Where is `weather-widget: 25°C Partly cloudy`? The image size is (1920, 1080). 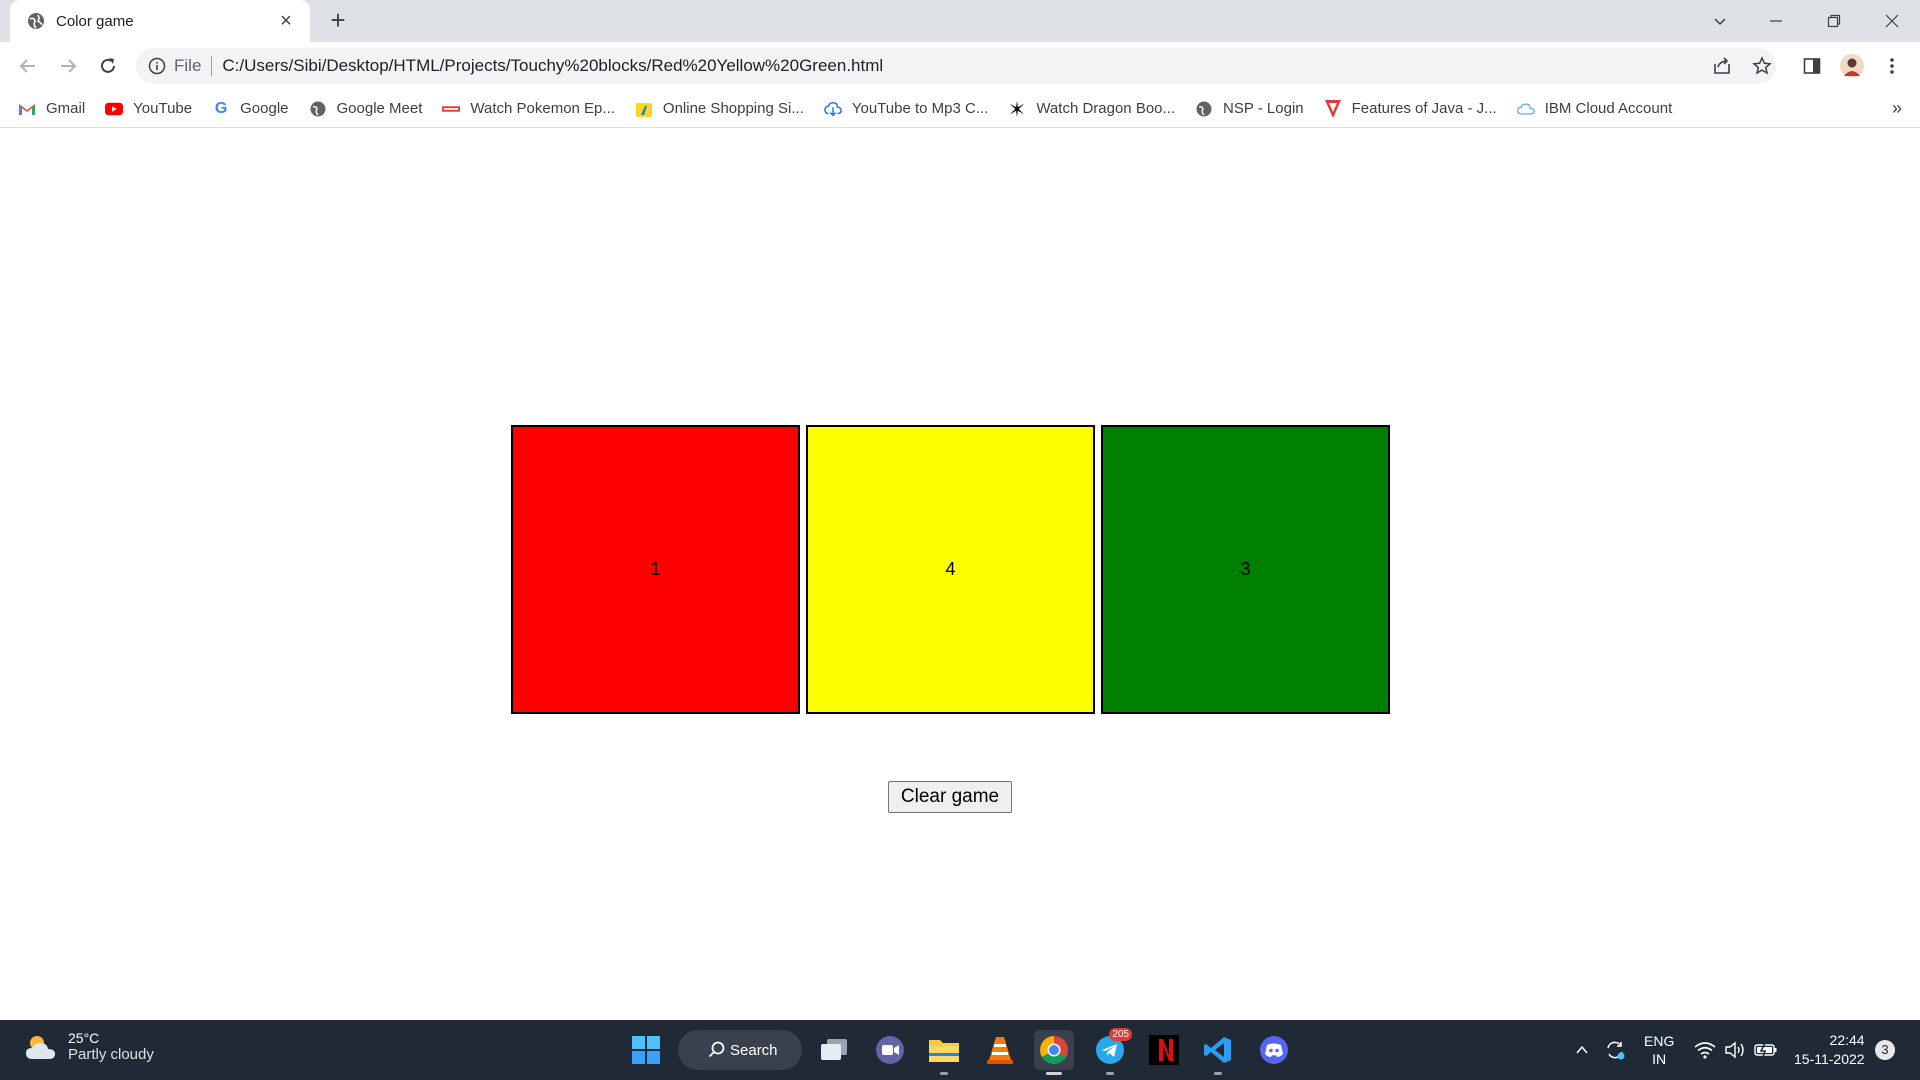 weather-widget: 25°C Partly cloudy is located at coordinates (89, 1046).